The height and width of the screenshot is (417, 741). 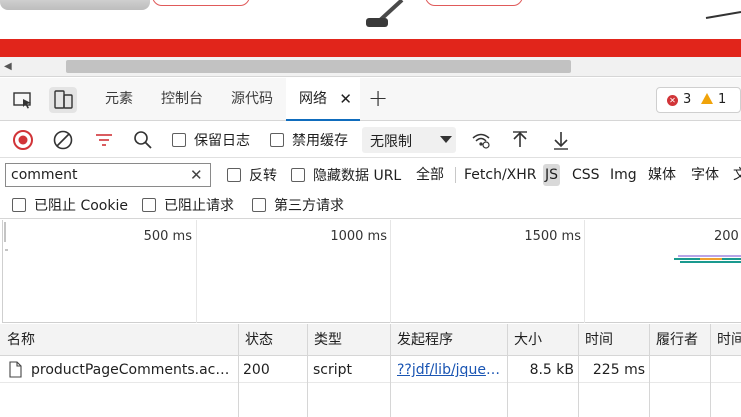 I want to click on record-icon, so click(x=23, y=140).